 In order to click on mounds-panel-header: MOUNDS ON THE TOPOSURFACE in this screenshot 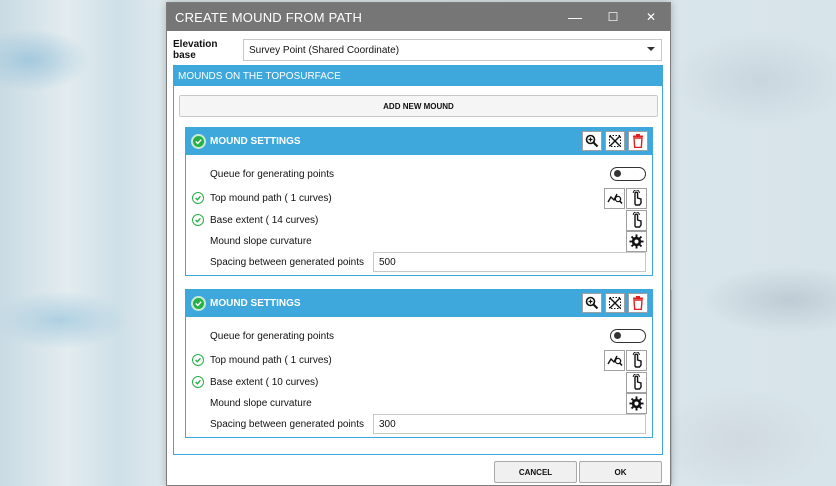, I will do `click(418, 76)`.